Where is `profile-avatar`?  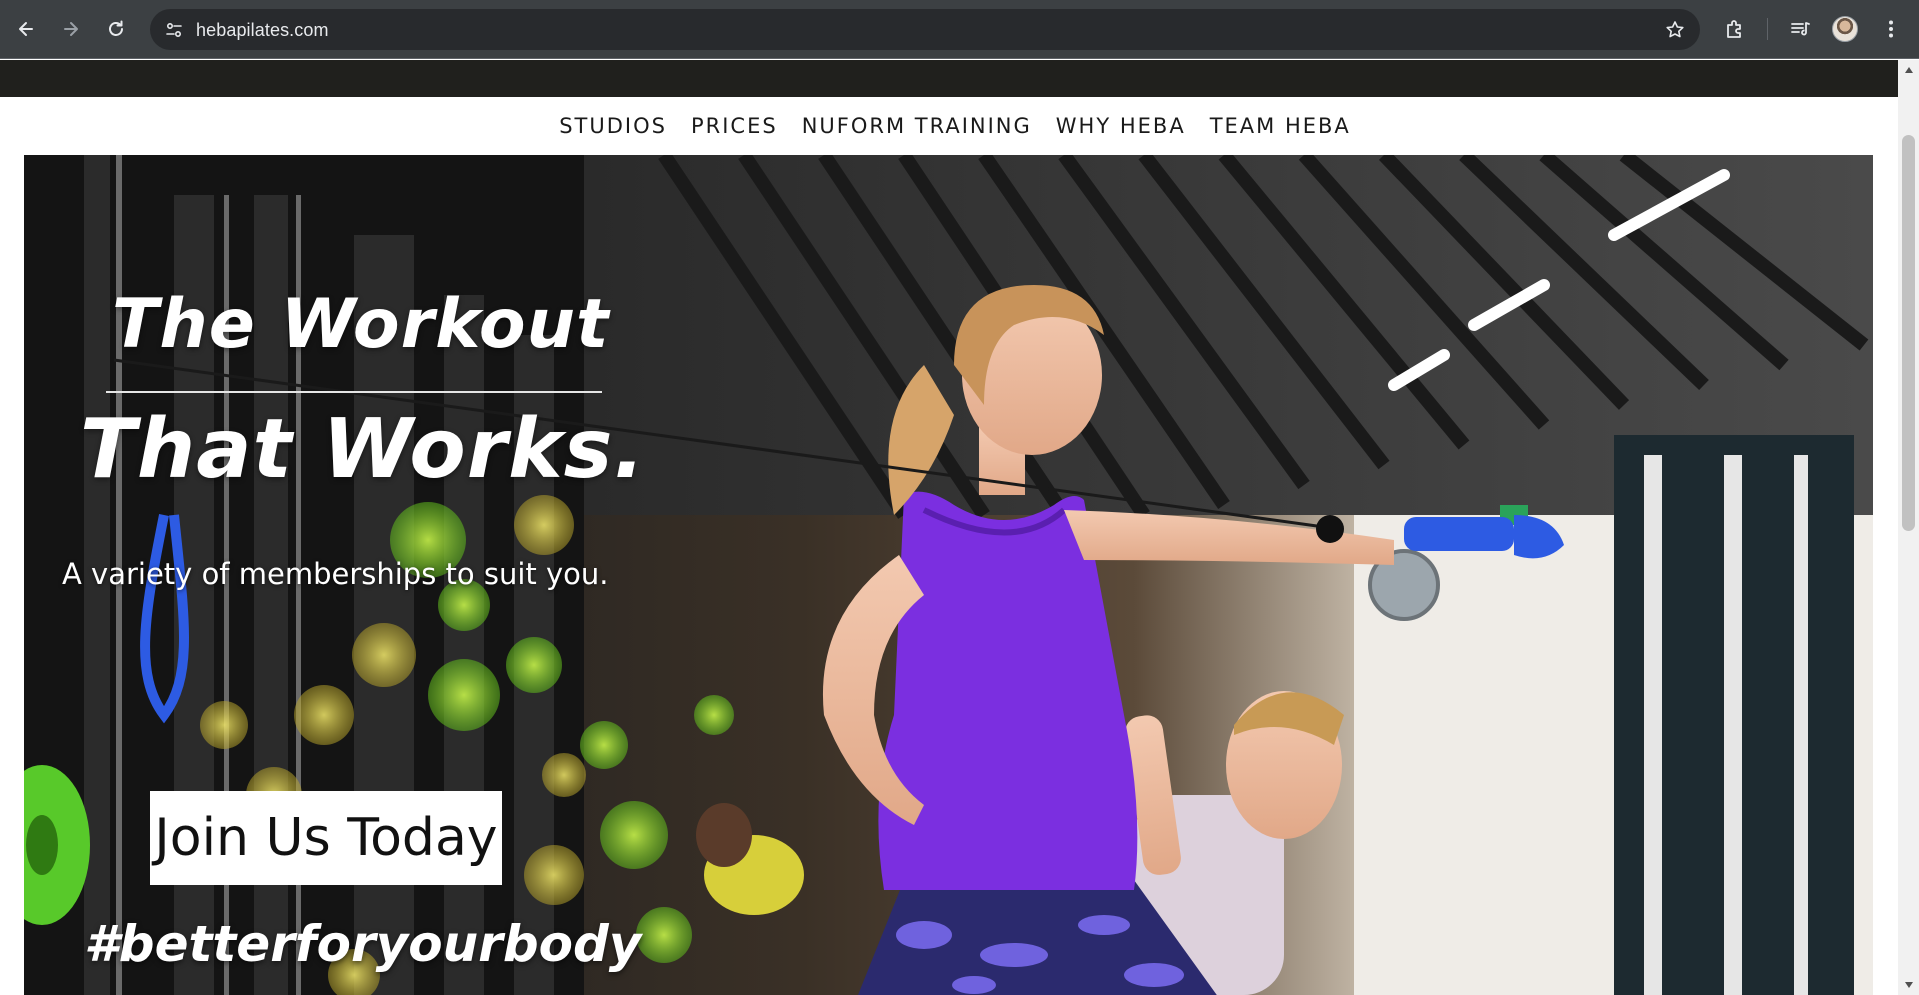 profile-avatar is located at coordinates (1845, 29).